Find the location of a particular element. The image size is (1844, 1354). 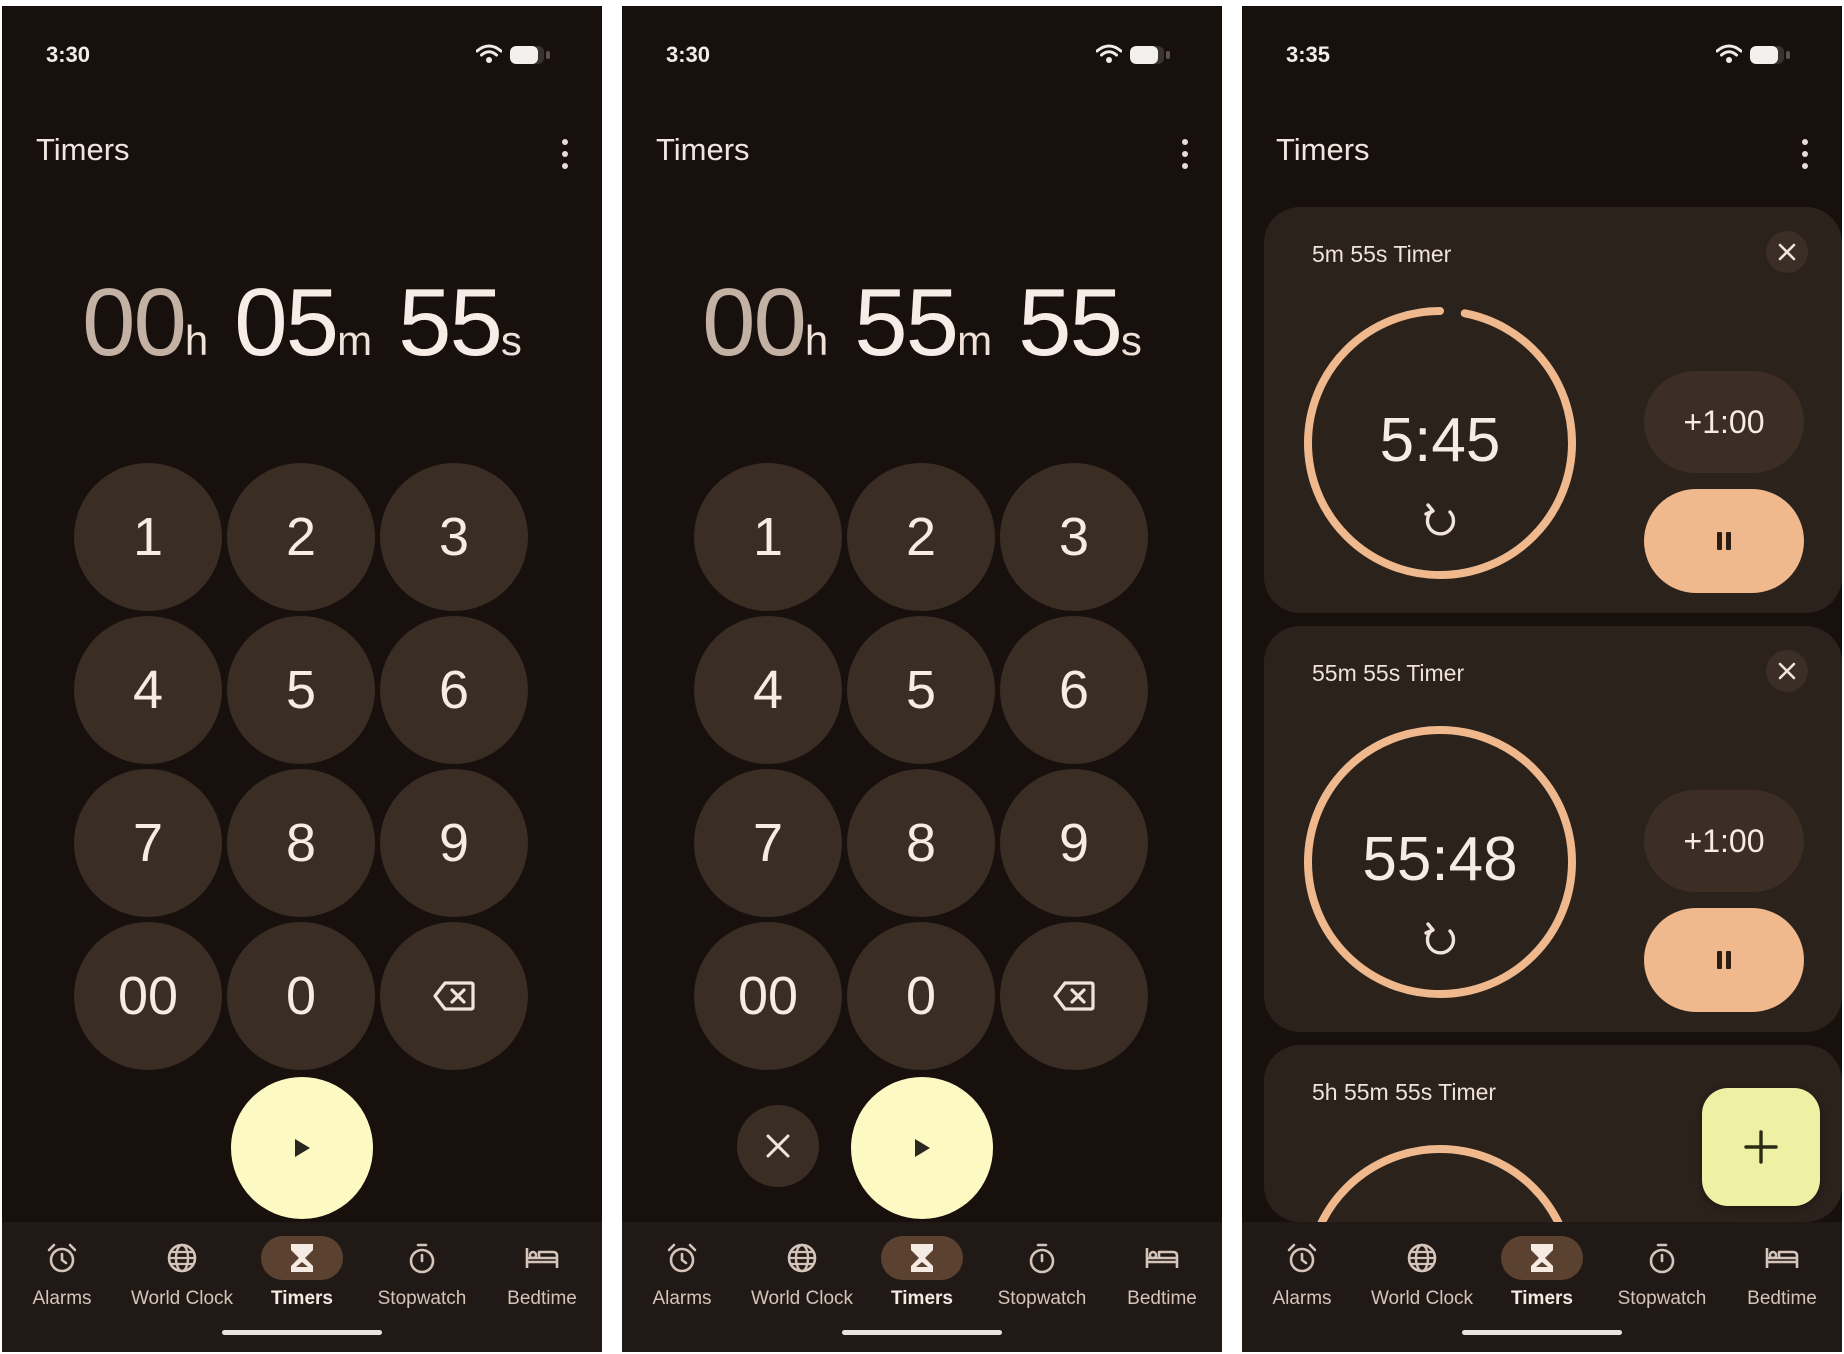

add-timer-button is located at coordinates (1761, 1147).